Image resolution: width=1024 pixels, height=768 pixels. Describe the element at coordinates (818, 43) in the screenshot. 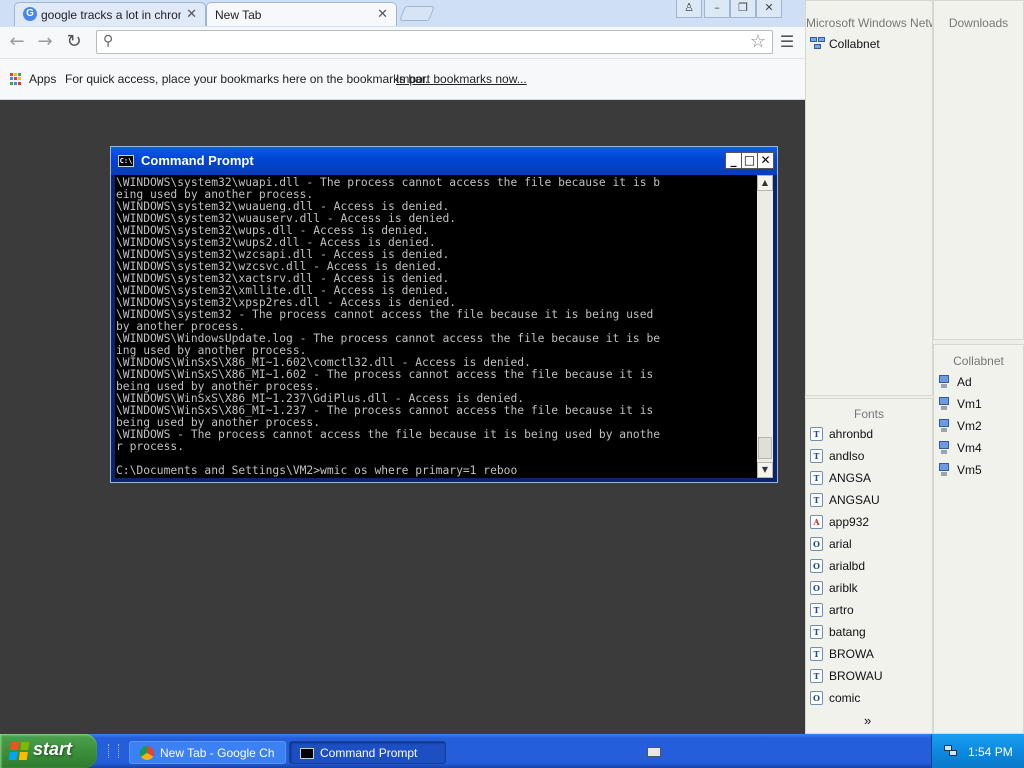

I see `network-icon` at that location.